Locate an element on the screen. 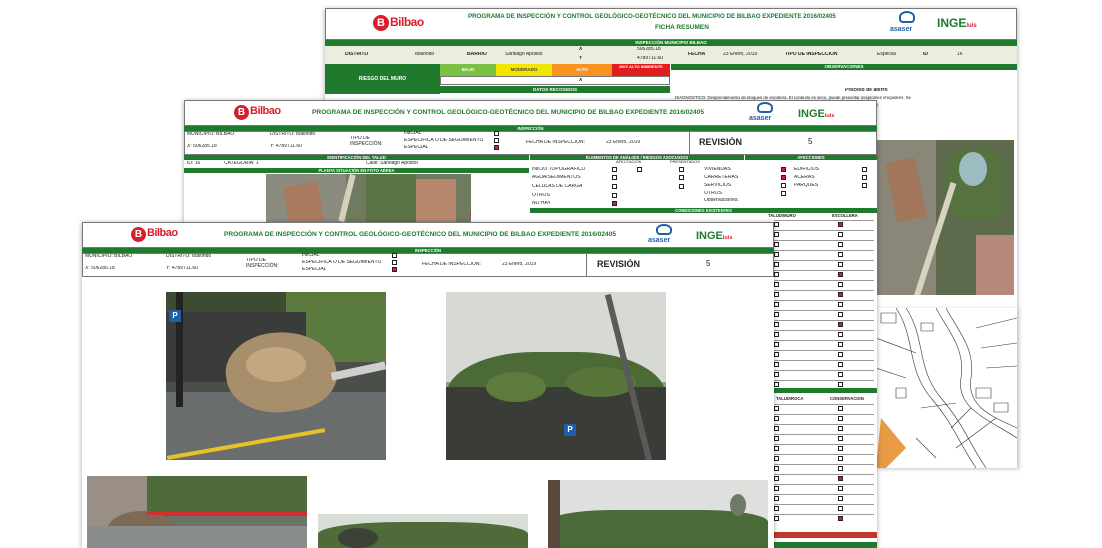 The image size is (1102, 548). mid-elem-cb-1a is located at coordinates (614, 169).